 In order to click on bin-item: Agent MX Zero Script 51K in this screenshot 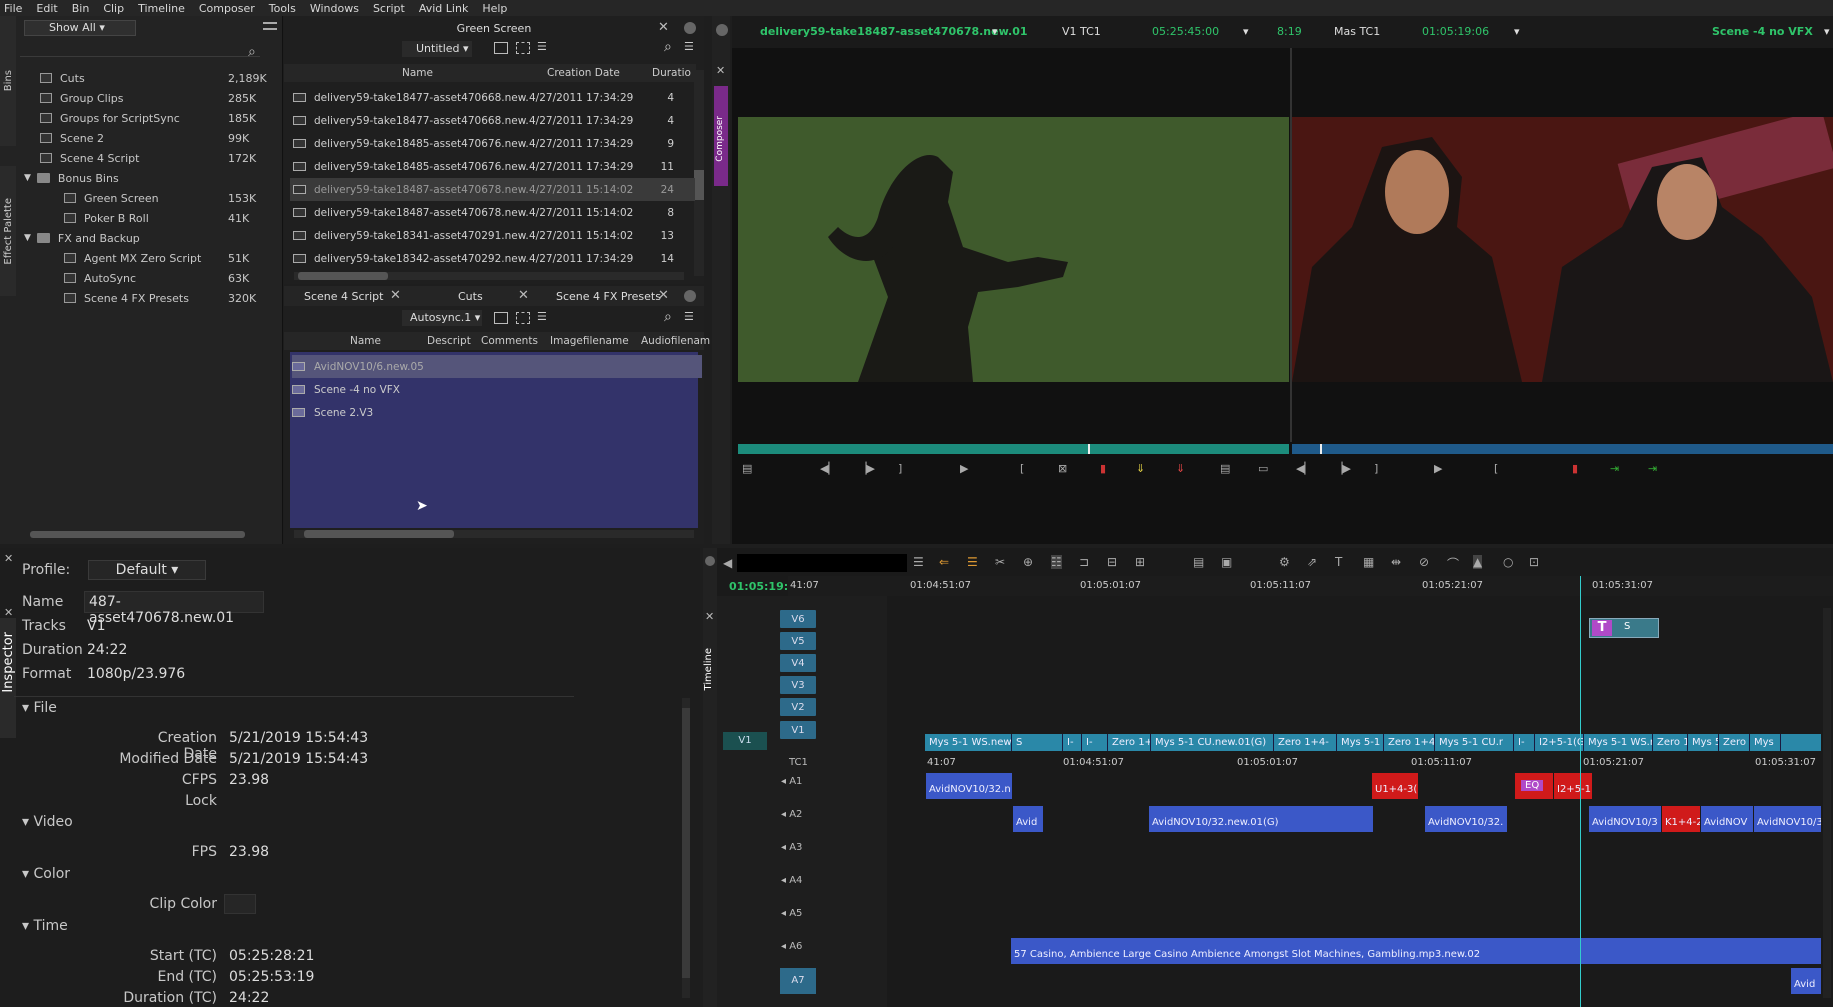, I will do `click(172, 258)`.